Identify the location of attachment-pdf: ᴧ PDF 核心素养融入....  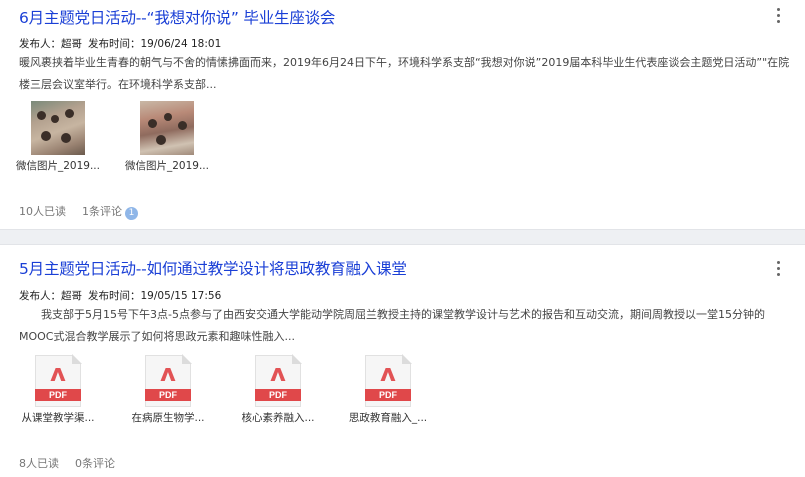
(278, 389).